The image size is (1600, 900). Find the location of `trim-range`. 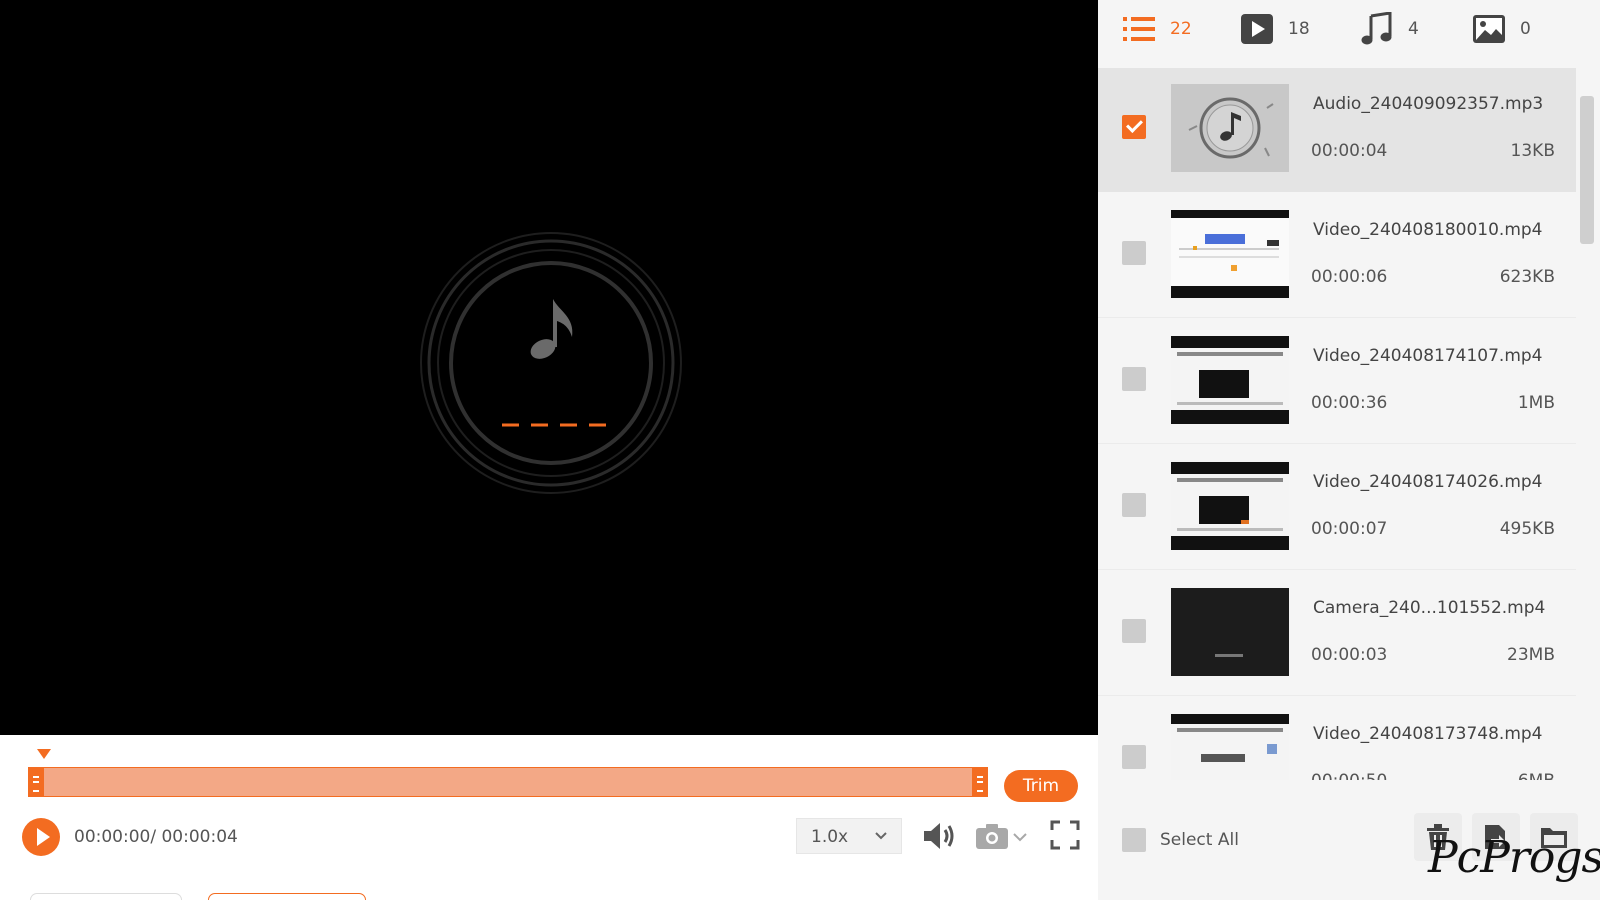

trim-range is located at coordinates (508, 782).